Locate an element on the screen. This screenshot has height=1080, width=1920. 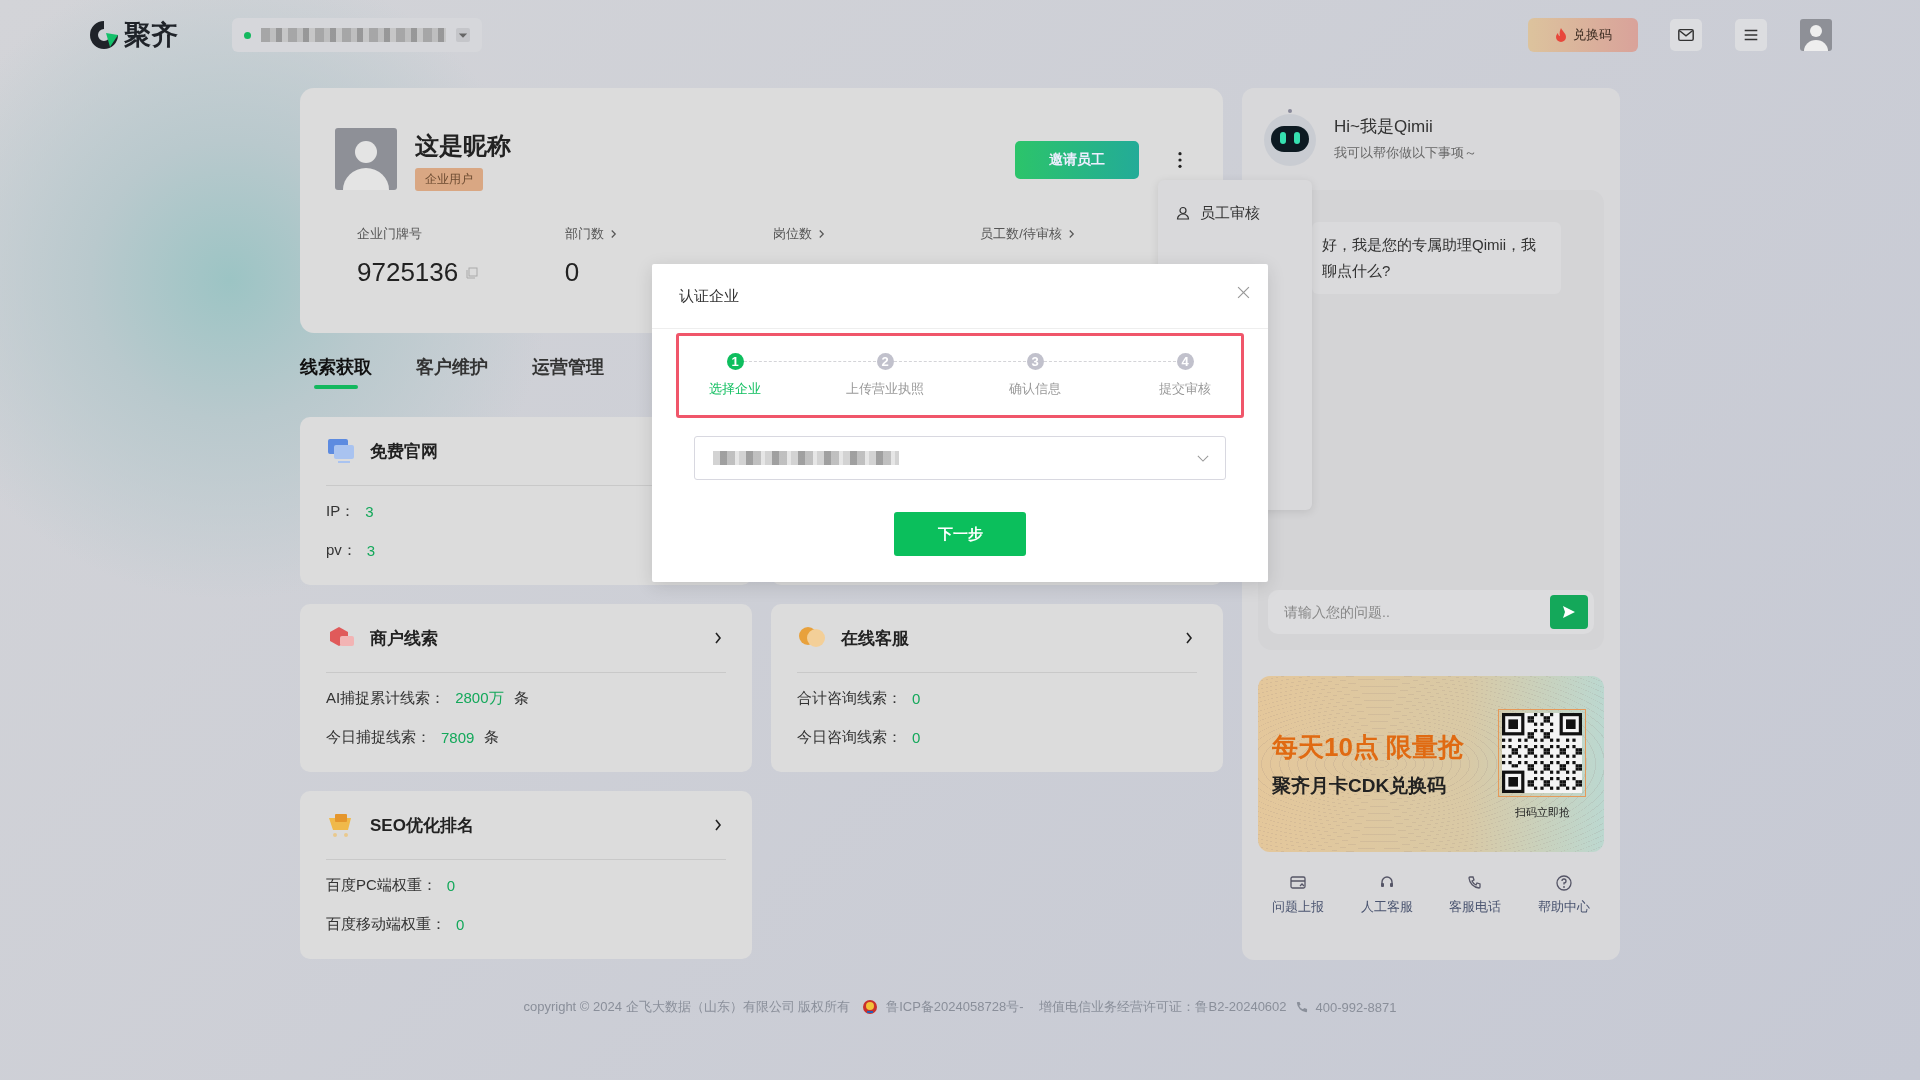
tab: 运营管理 is located at coordinates (568, 381).